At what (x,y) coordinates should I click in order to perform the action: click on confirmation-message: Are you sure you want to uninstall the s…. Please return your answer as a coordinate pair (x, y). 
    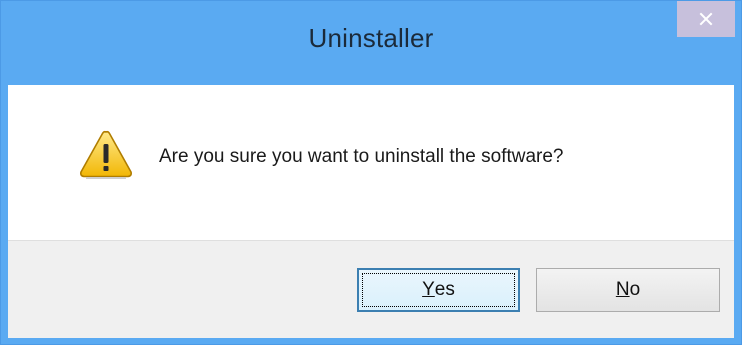
    Looking at the image, I should click on (361, 156).